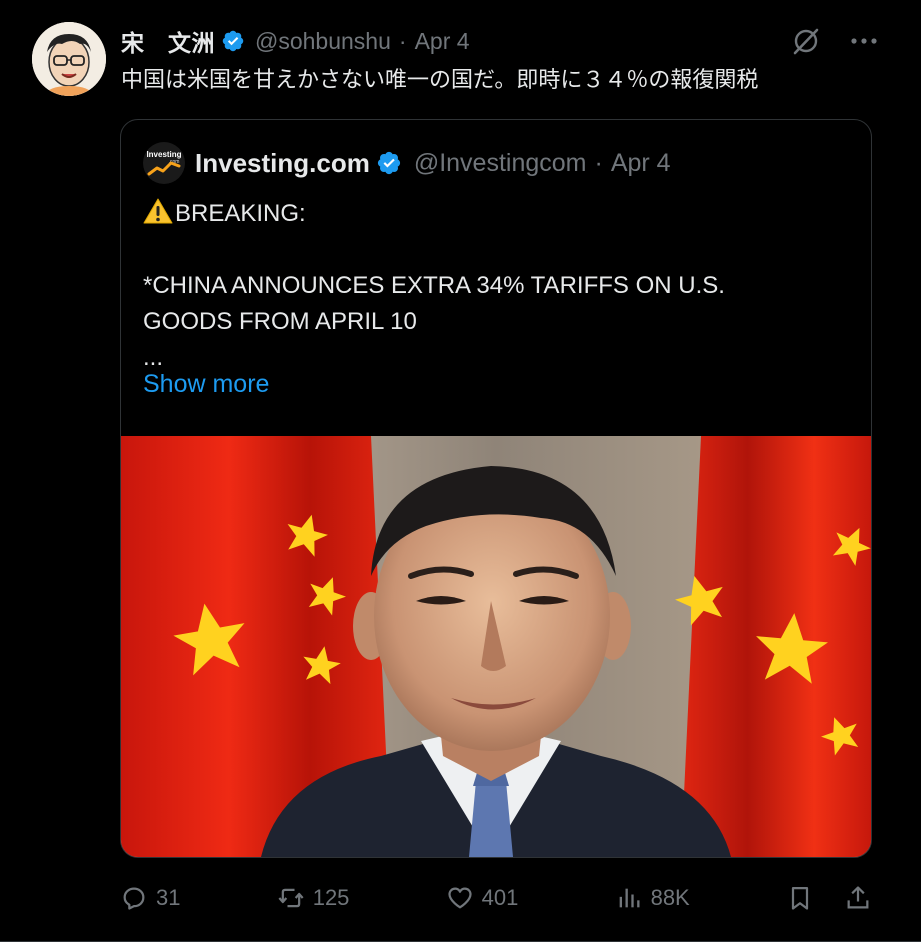 This screenshot has height=942, width=921. What do you see at coordinates (641, 163) in the screenshot?
I see `quote-time: Apr 4` at bounding box center [641, 163].